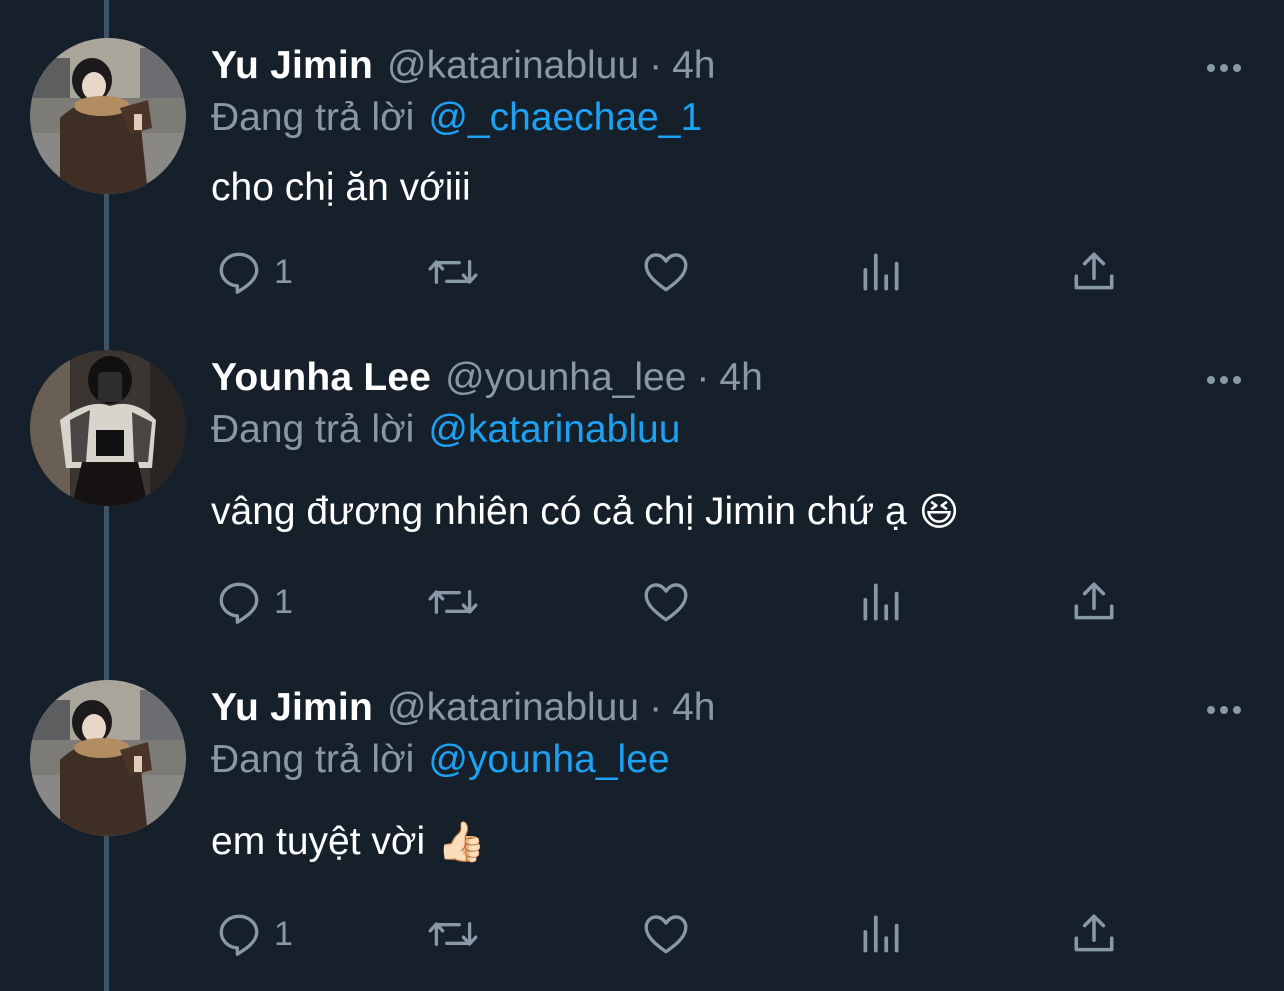 The height and width of the screenshot is (991, 1284). What do you see at coordinates (565, 118) in the screenshot?
I see `replying-to-handle: @_chaechae_1` at bounding box center [565, 118].